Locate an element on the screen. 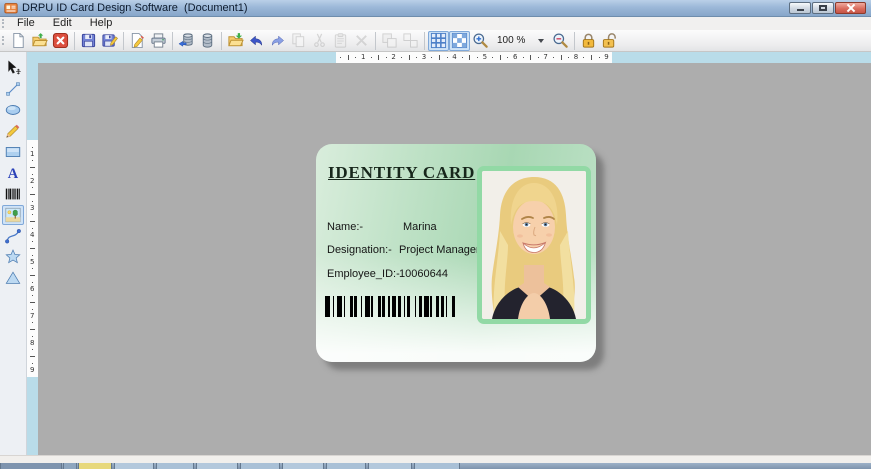 This screenshot has height=469, width=871. database-icon-button is located at coordinates (207, 41).